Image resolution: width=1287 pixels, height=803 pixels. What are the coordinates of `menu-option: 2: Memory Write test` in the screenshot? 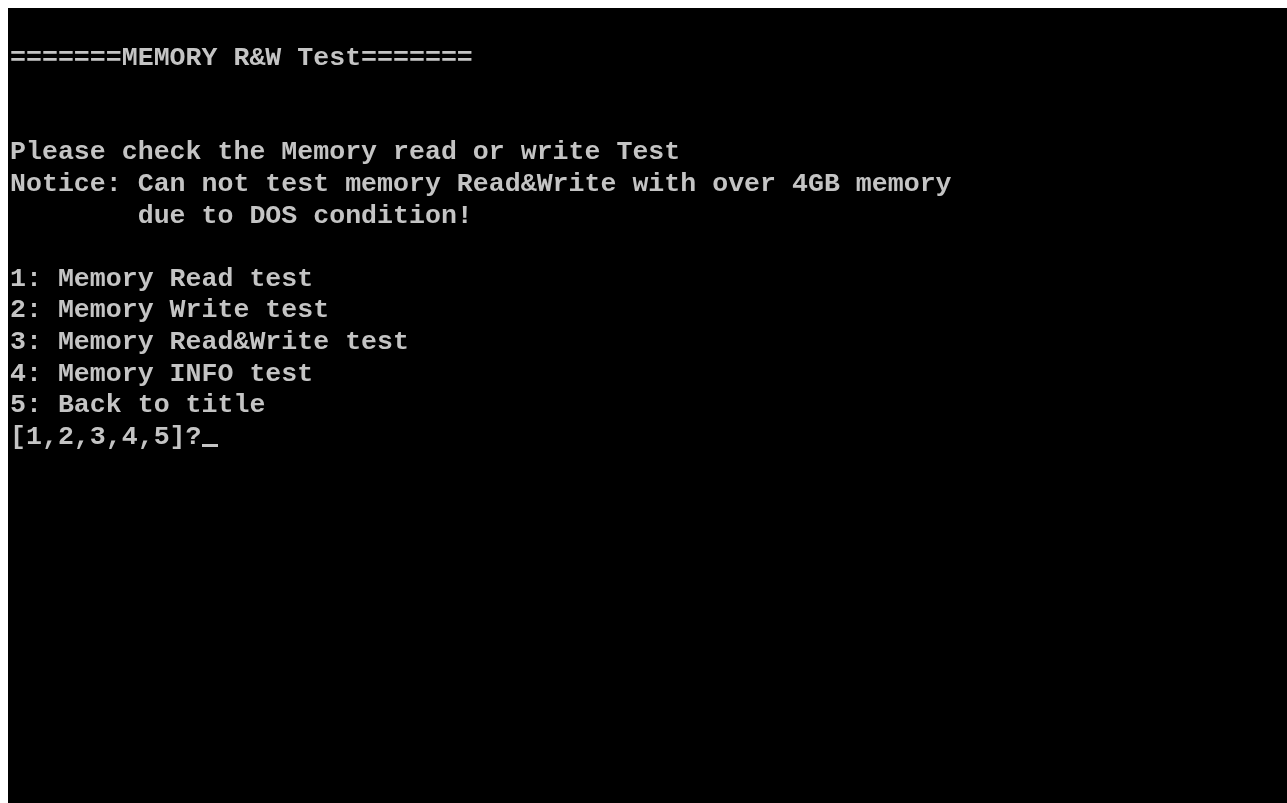 It's located at (170, 311).